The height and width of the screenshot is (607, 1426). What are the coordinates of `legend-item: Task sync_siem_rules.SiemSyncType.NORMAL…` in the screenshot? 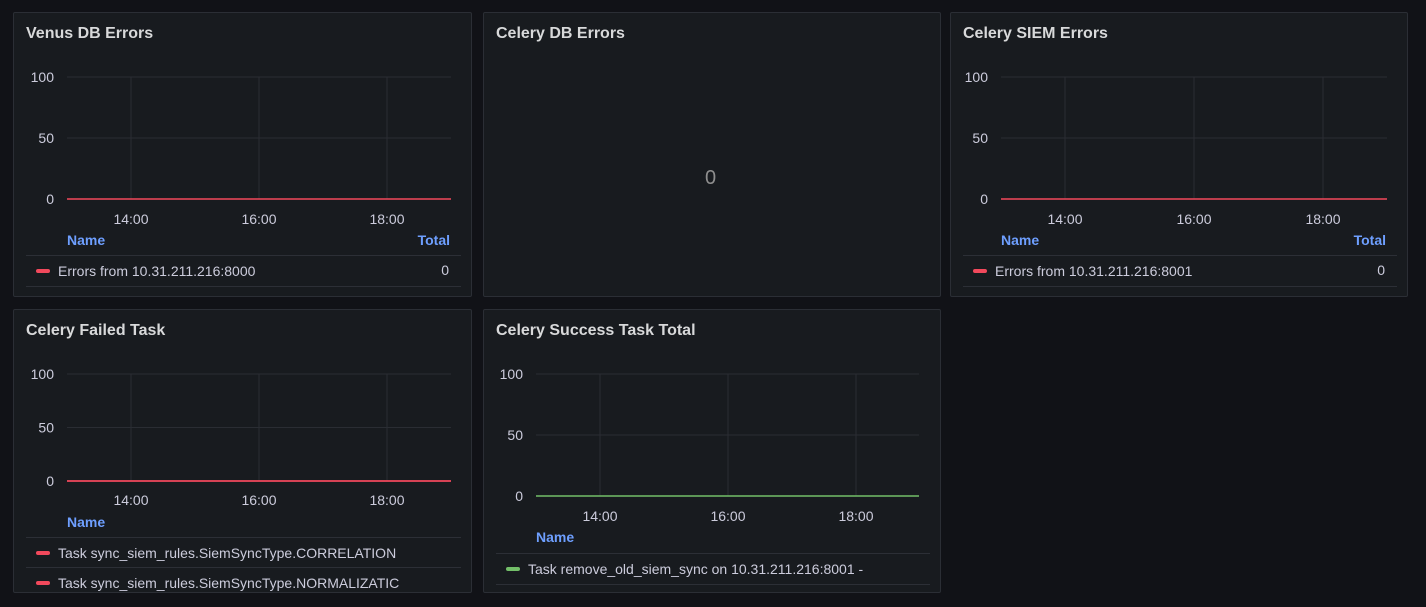 It's located at (243, 579).